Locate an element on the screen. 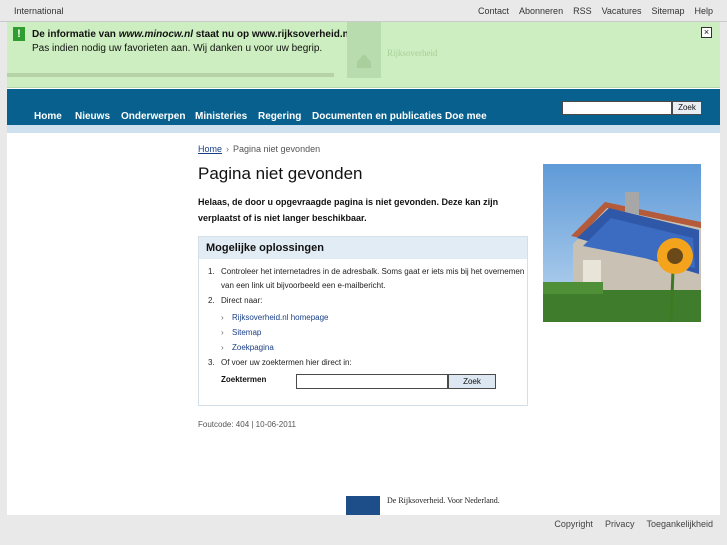  notice-line1-mid: staat nu op is located at coordinates (222, 34).